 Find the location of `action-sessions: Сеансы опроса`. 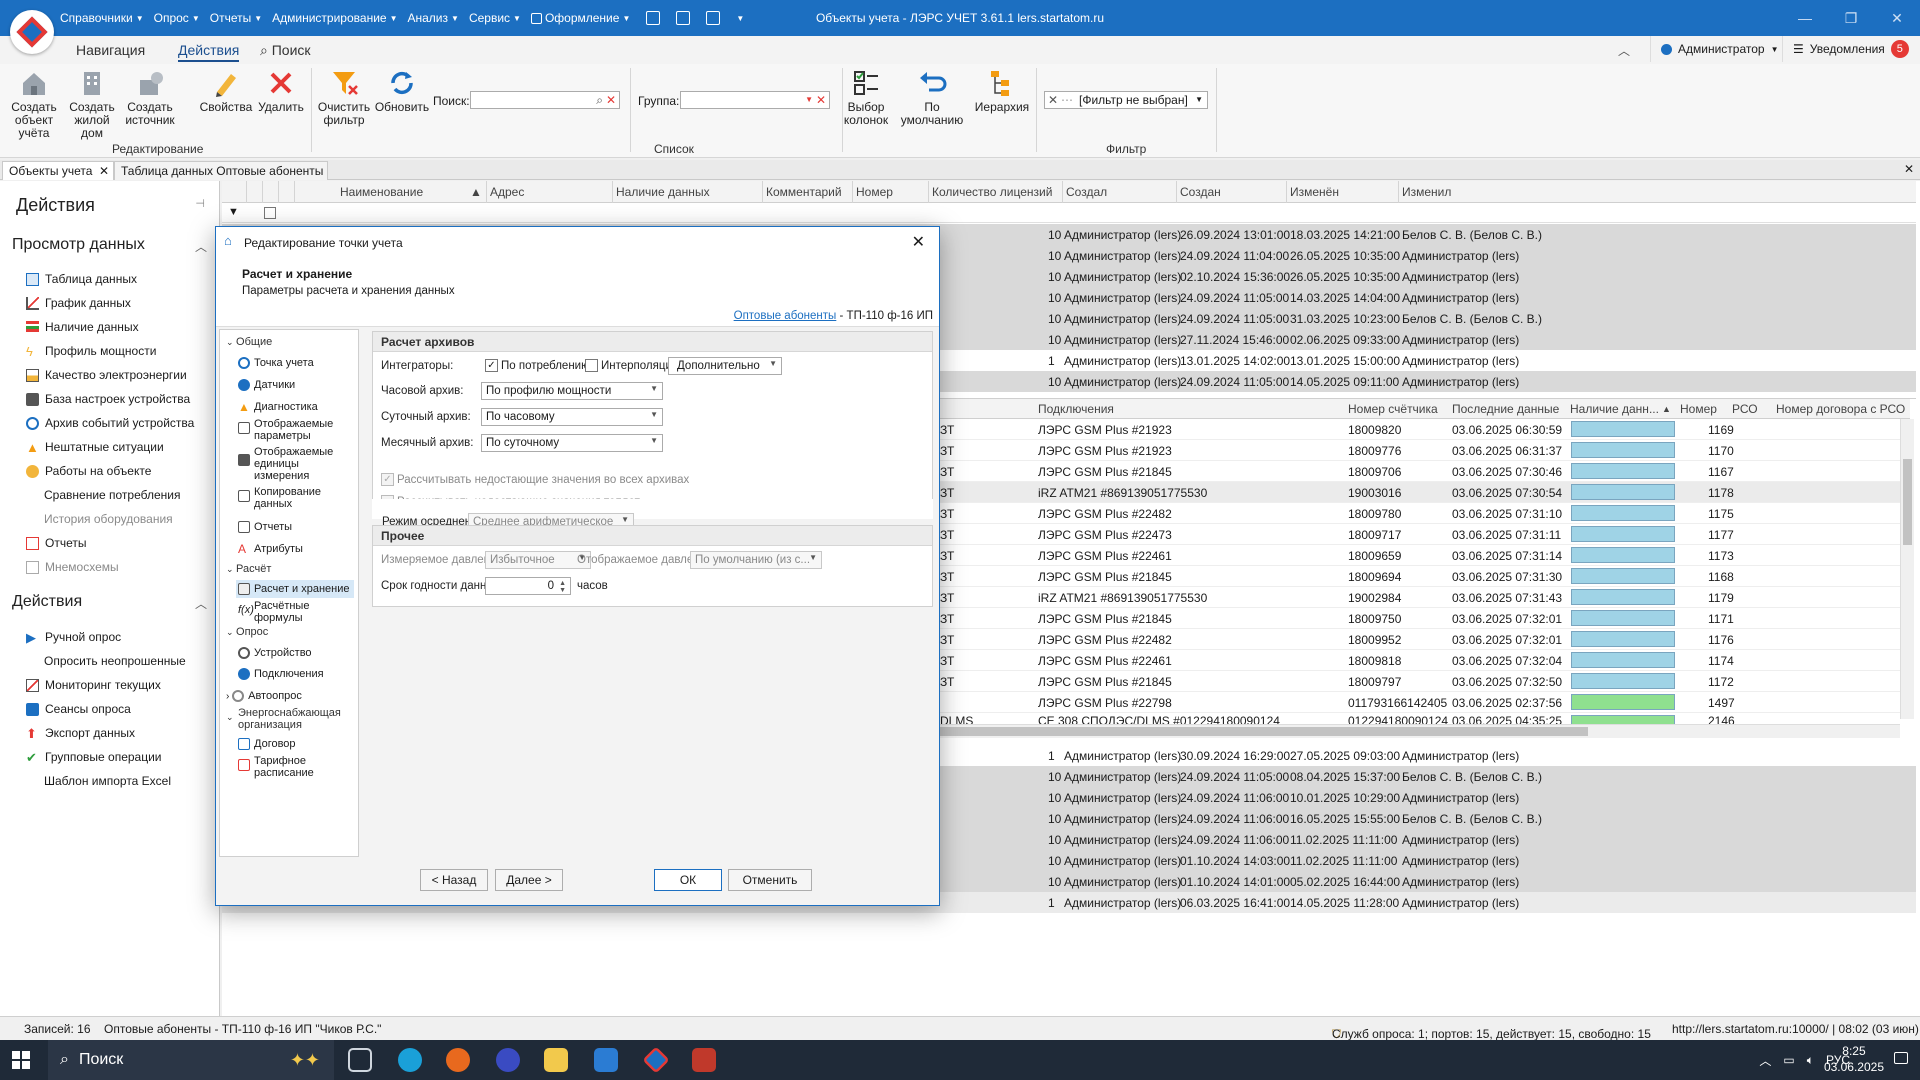

action-sessions: Сеансы опроса is located at coordinates (78, 709).